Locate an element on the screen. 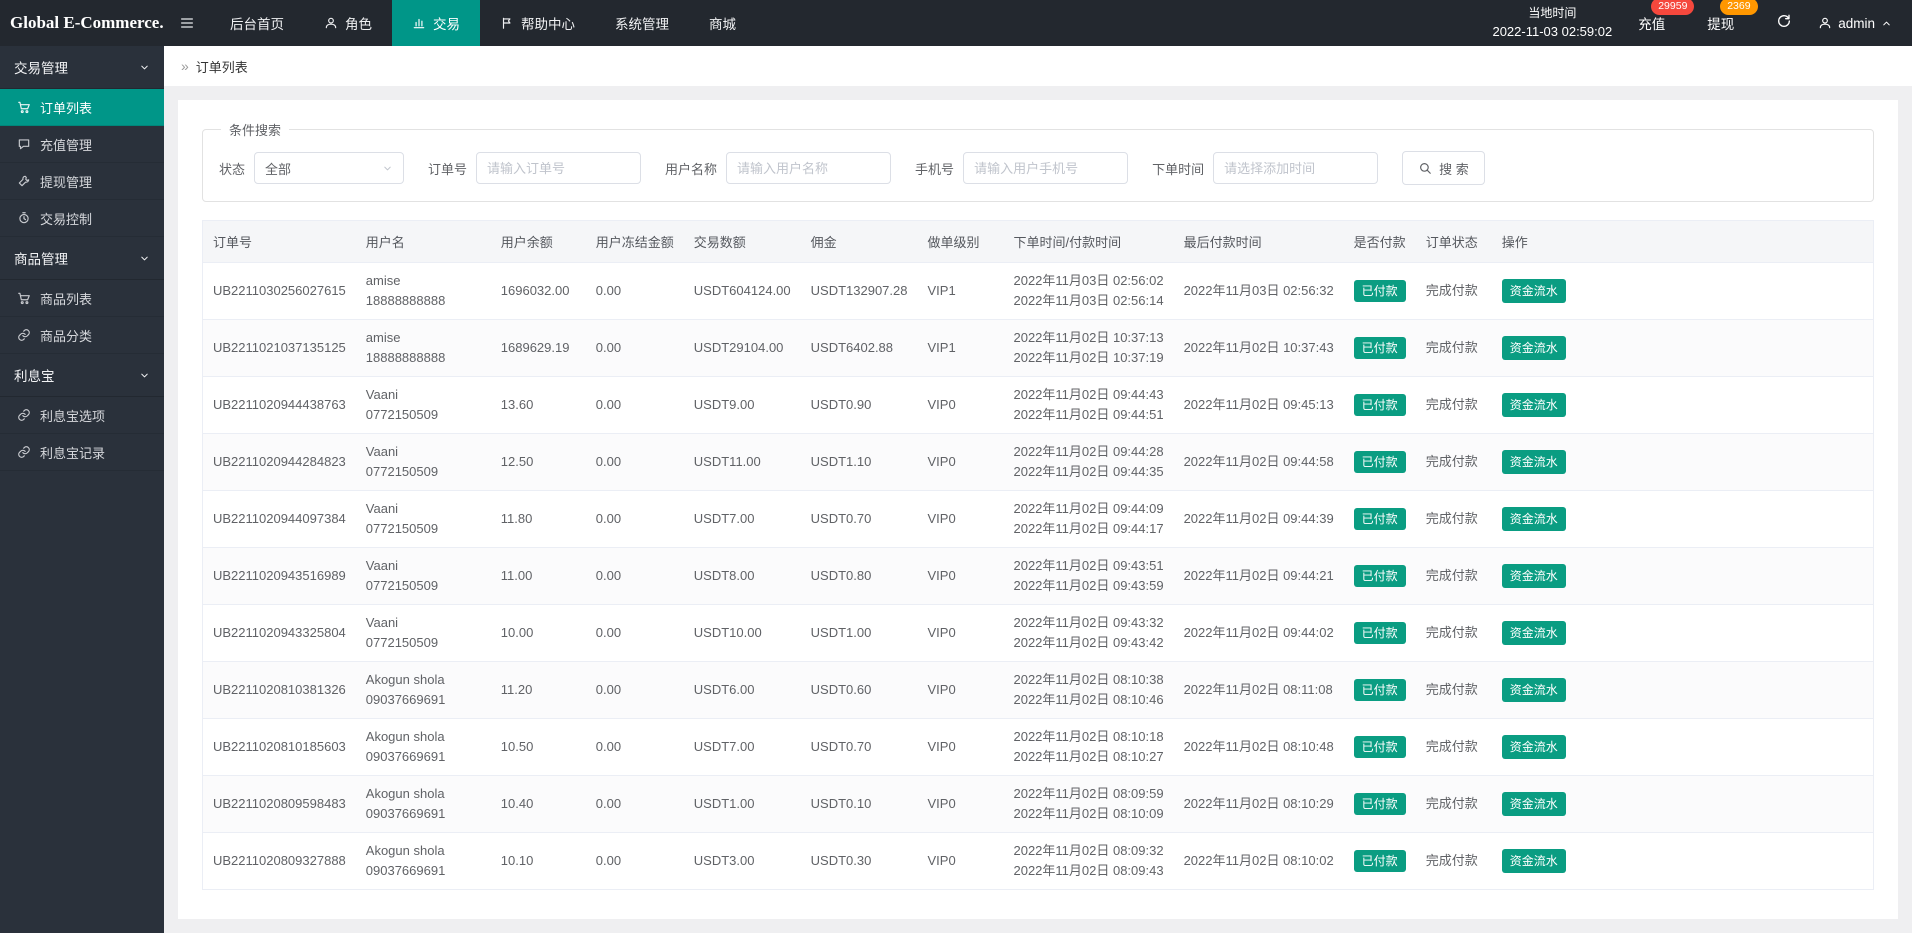 The height and width of the screenshot is (933, 1912). search-button: 搜 索 is located at coordinates (1443, 168).